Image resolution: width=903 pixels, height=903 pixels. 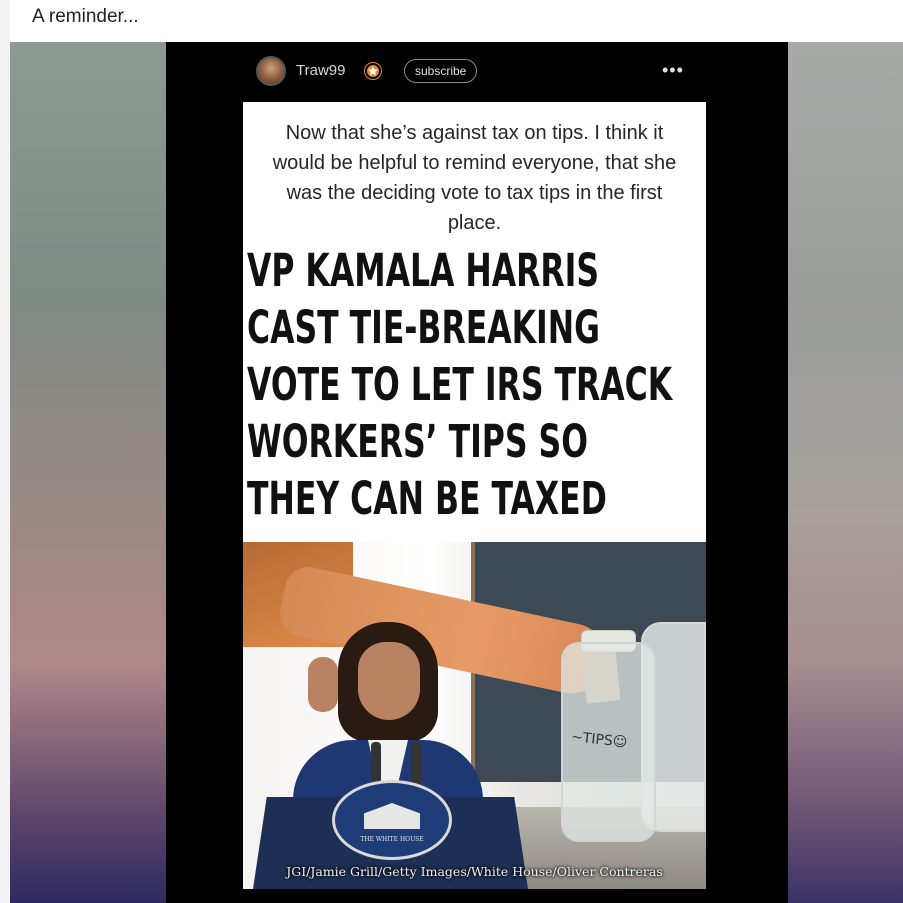 What do you see at coordinates (441, 71) in the screenshot?
I see `subscribe-button: subscribe` at bounding box center [441, 71].